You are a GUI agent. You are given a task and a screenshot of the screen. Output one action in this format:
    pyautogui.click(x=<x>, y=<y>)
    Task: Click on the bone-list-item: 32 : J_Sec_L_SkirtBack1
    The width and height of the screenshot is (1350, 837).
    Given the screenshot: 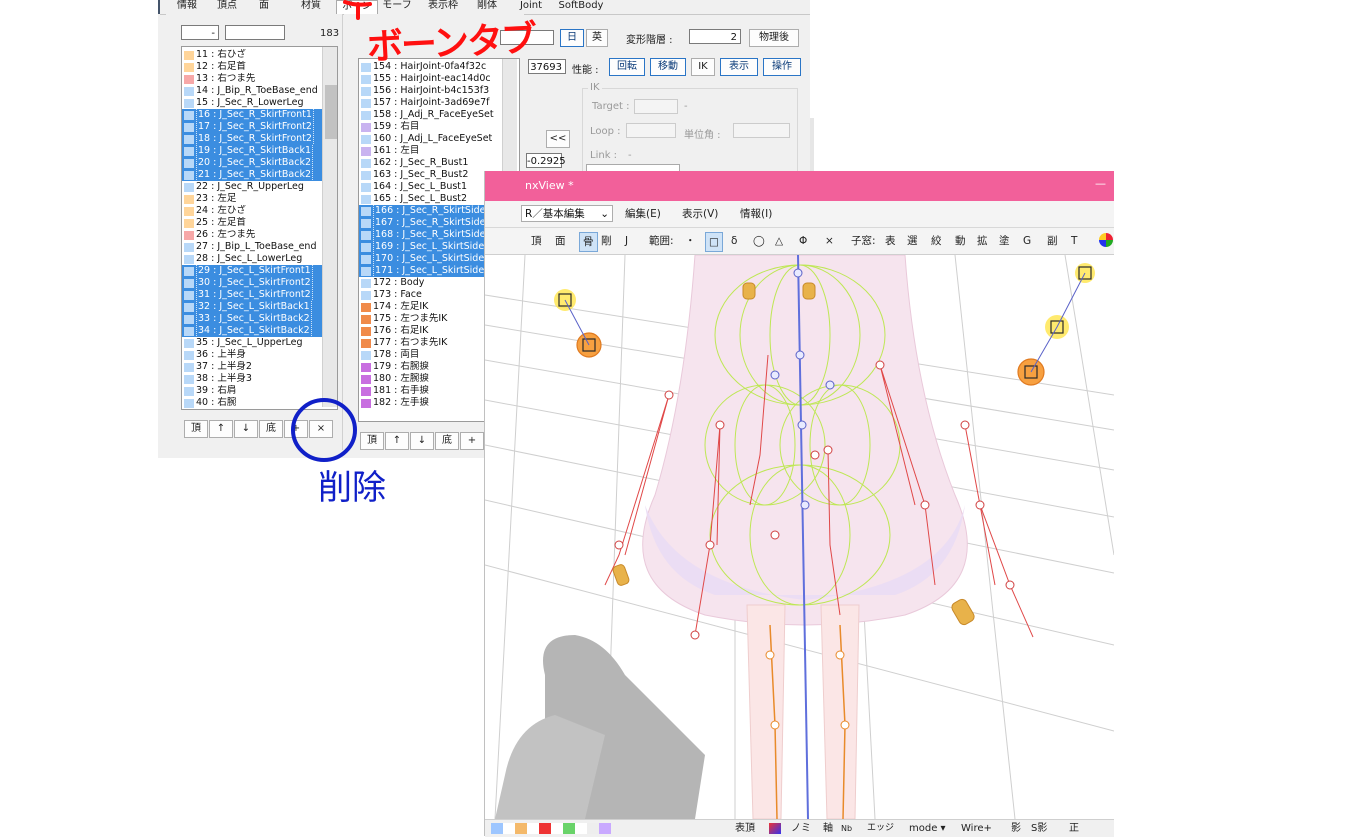 What is the action you would take?
    pyautogui.click(x=259, y=307)
    